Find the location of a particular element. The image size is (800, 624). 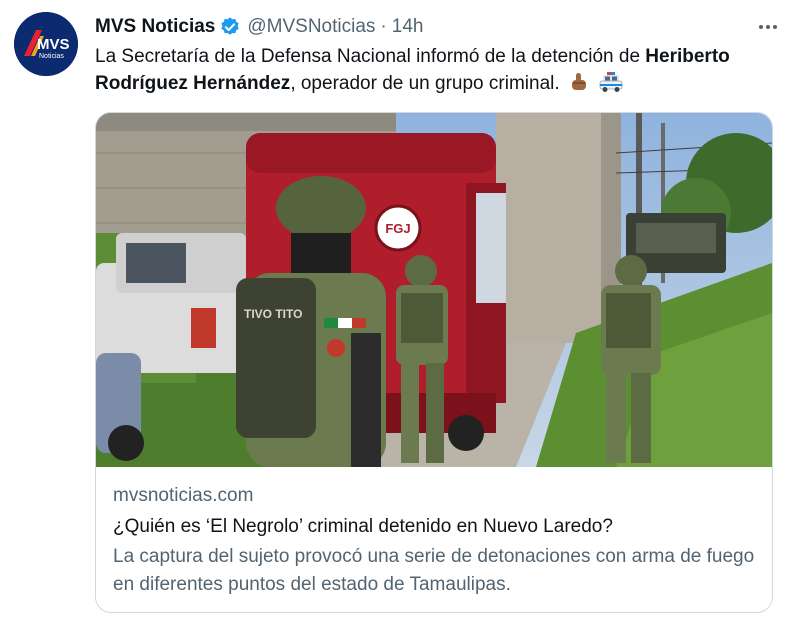

user-handle: @MVSNoticias is located at coordinates (311, 27).